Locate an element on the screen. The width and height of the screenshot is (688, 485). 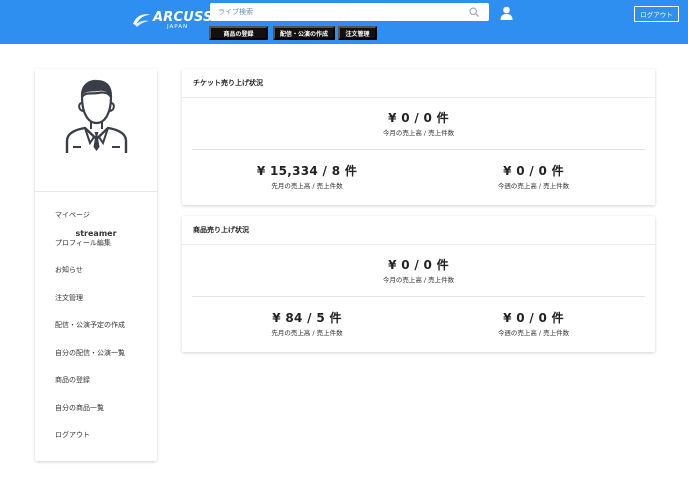
nav-order-management-button: 注文管理 is located at coordinates (357, 33).